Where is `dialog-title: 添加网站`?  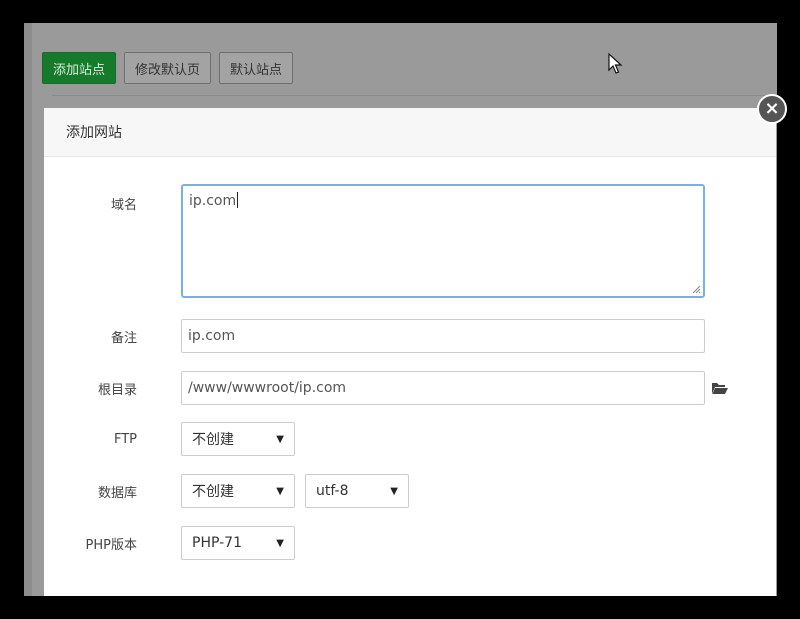 dialog-title: 添加网站 is located at coordinates (94, 133).